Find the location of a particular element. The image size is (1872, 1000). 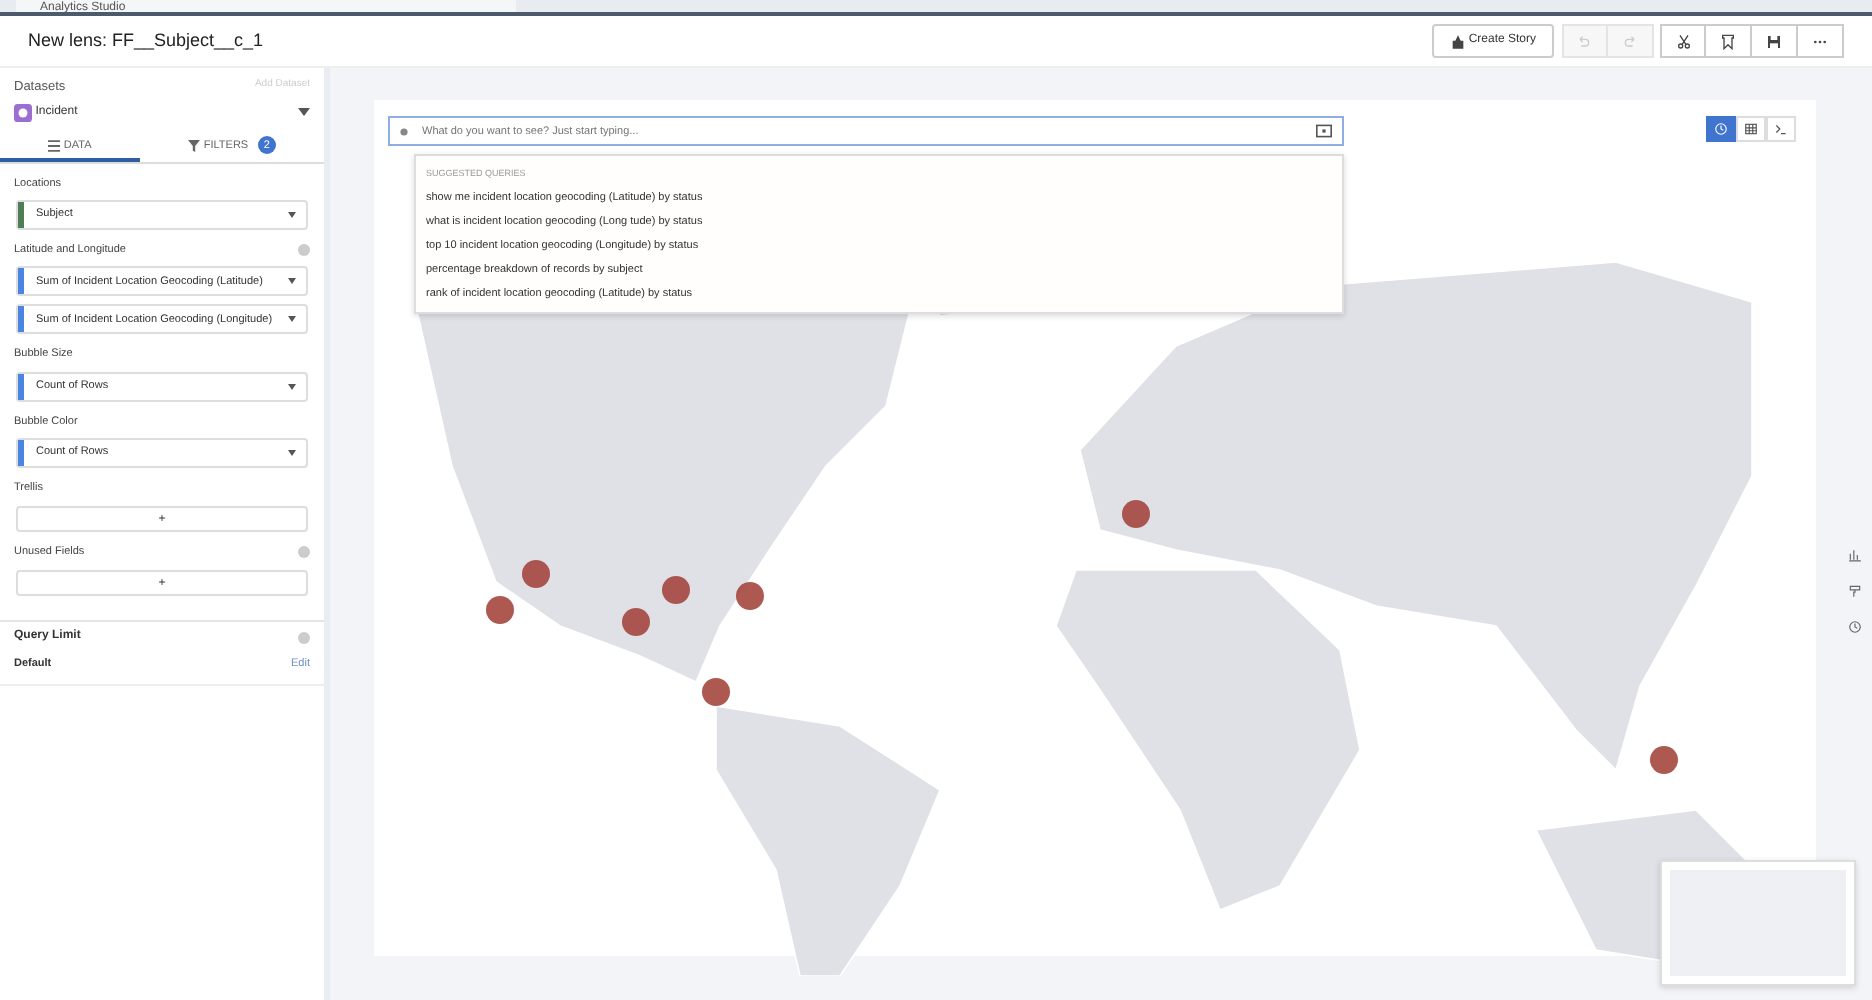

bar-chart-icon is located at coordinates (1855, 555).